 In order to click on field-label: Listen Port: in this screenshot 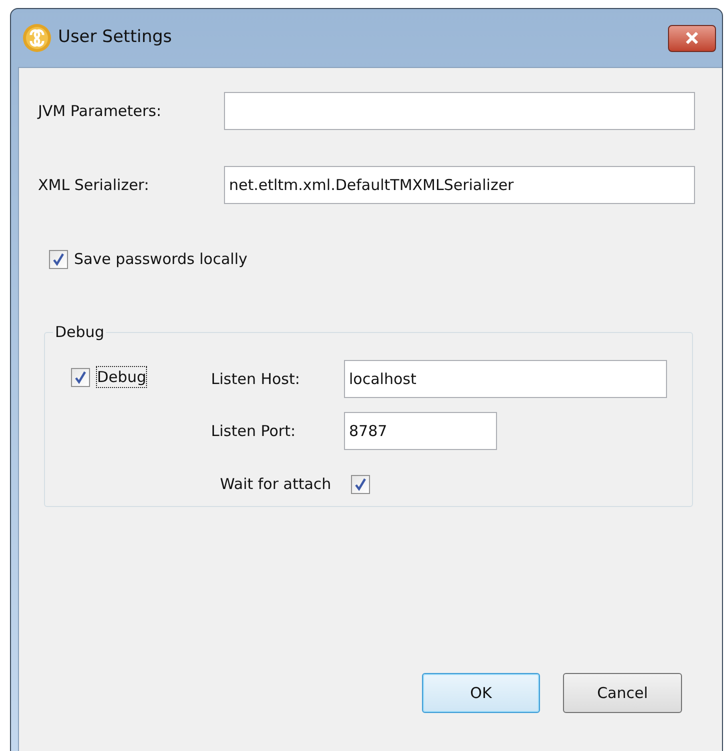, I will do `click(254, 431)`.